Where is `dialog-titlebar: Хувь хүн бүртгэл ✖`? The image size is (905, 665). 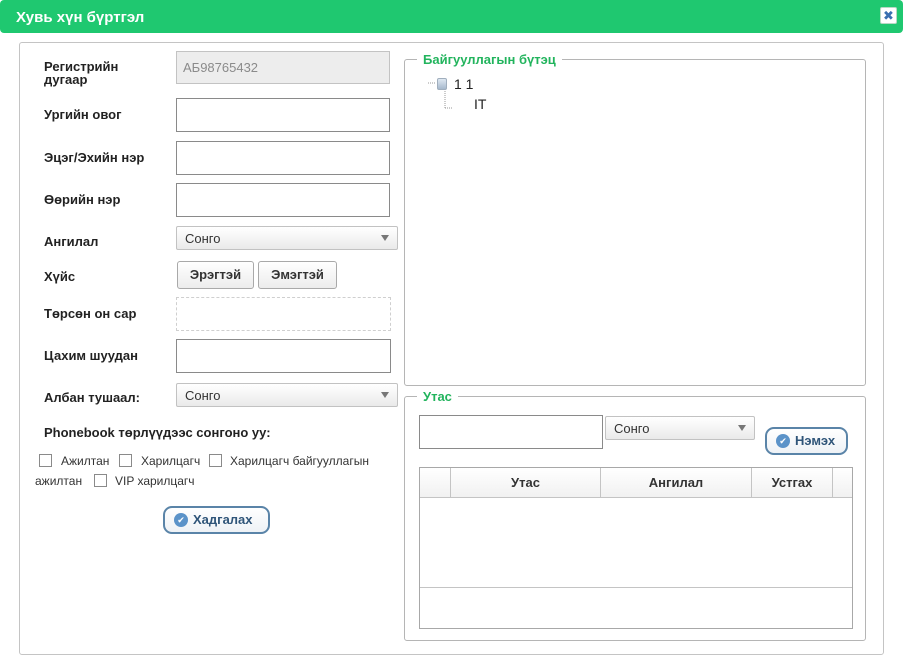 dialog-titlebar: Хувь хүн бүртгэл ✖ is located at coordinates (451, 16).